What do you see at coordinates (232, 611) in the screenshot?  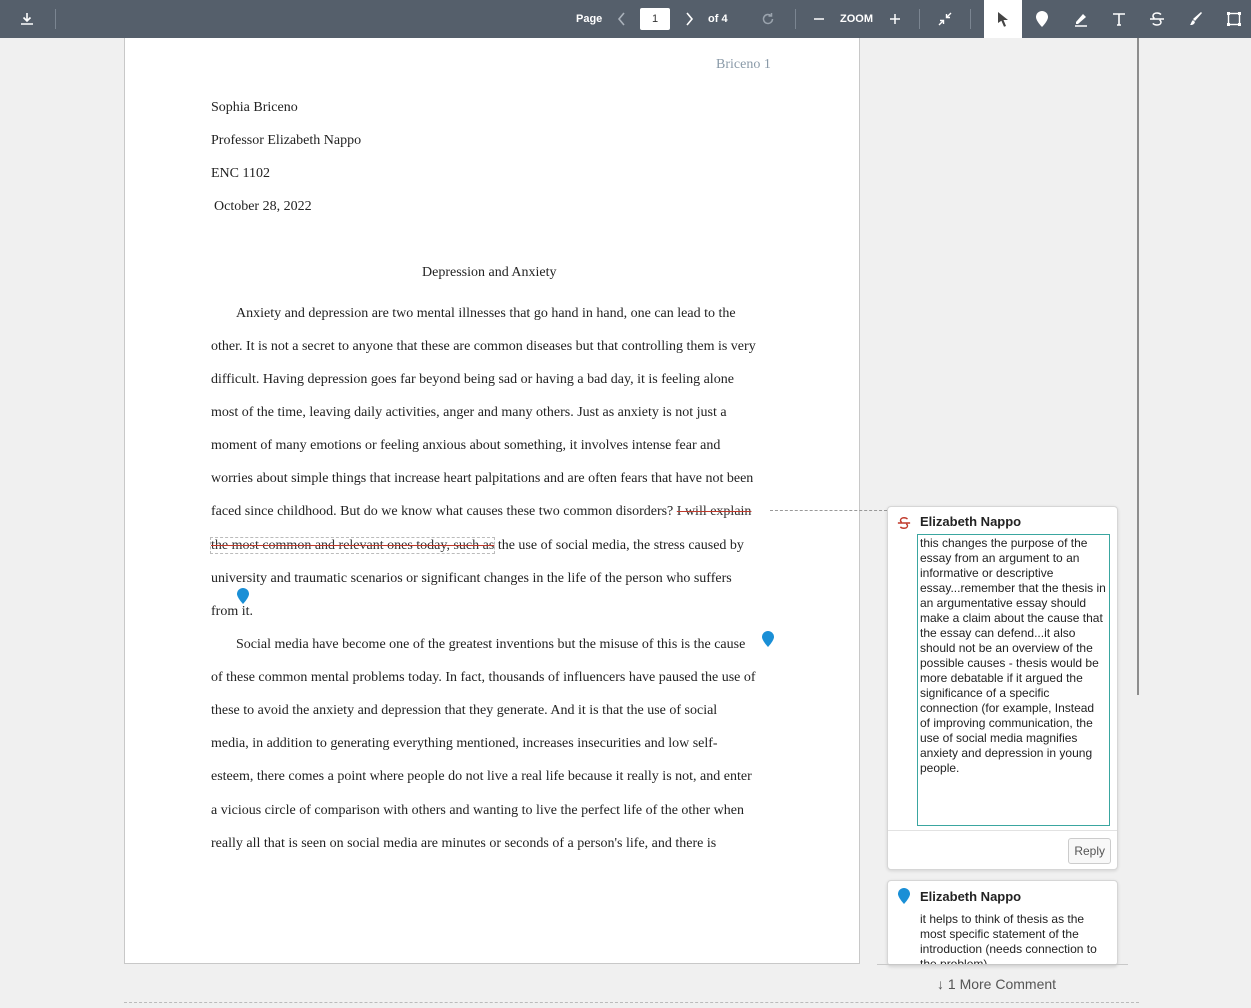 I see `body-line: from it.` at bounding box center [232, 611].